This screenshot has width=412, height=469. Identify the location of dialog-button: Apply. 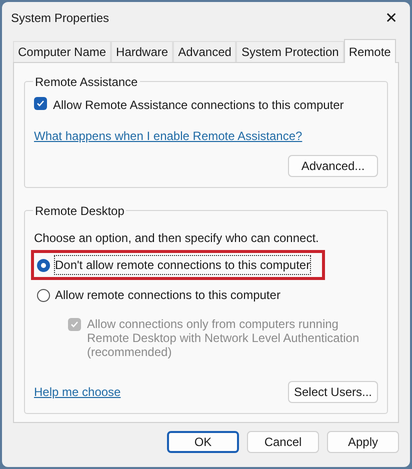
(363, 442).